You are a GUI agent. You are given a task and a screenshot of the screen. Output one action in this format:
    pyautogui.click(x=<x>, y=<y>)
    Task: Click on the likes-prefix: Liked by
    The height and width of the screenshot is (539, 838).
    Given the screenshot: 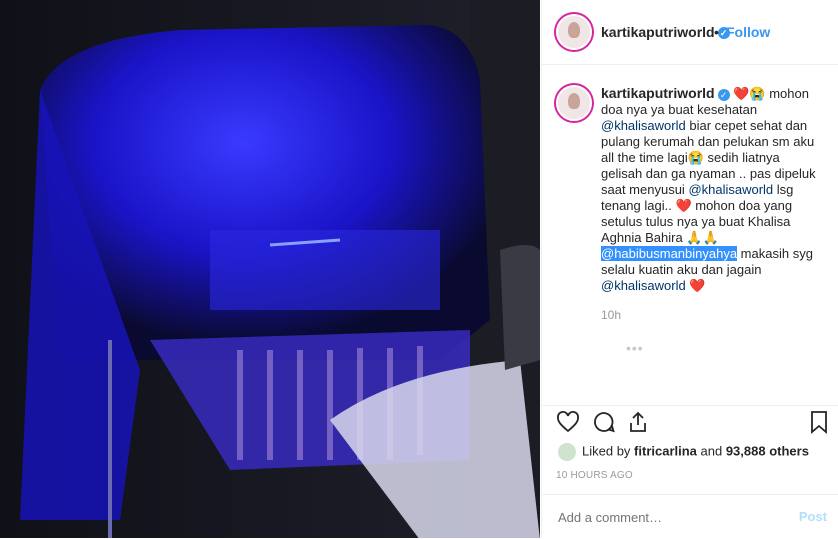 What is the action you would take?
    pyautogui.click(x=608, y=451)
    